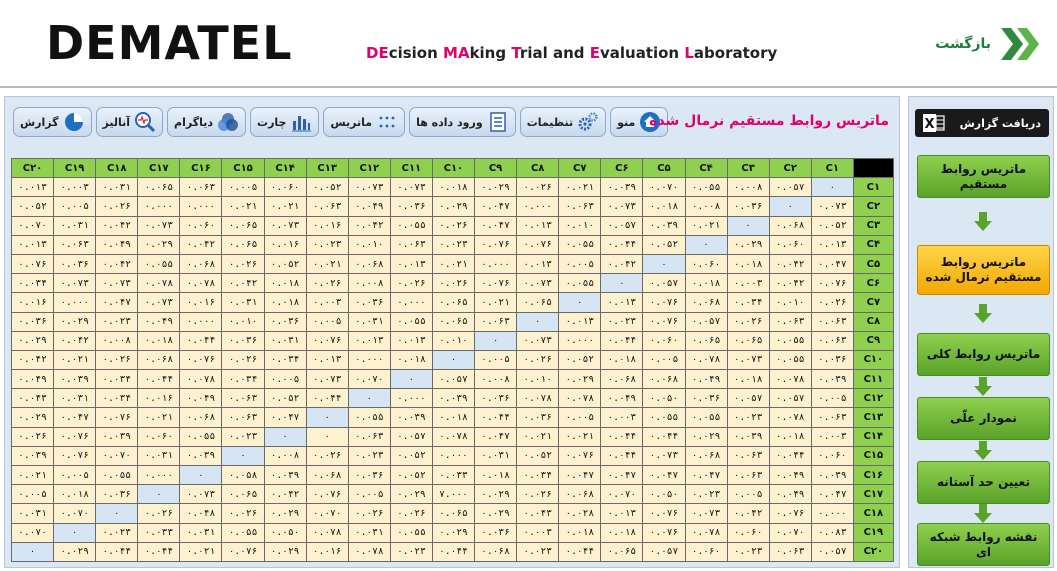 The height and width of the screenshot is (571, 1057). Describe the element at coordinates (790, 302) in the screenshot. I see `matrix-cell: ۰.۰۱۰` at that location.